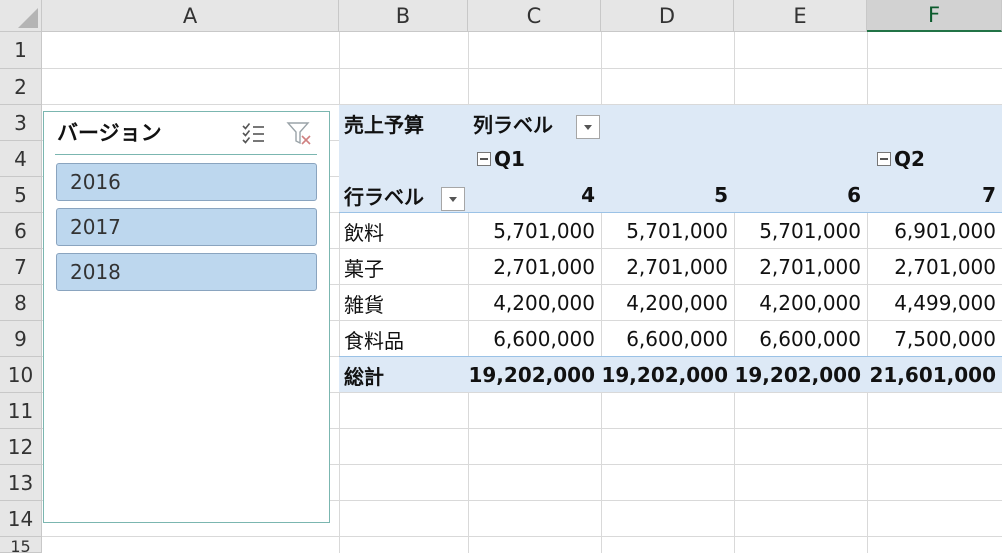  Describe the element at coordinates (534, 16) in the screenshot. I see `column-header-c: C` at that location.